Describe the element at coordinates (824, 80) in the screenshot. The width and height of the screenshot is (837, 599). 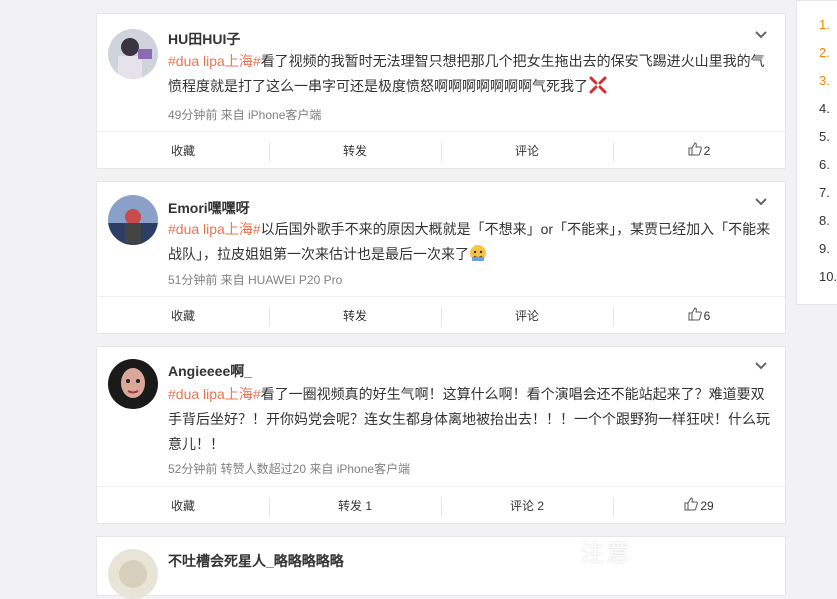
I see `rank-item: 3.` at that location.